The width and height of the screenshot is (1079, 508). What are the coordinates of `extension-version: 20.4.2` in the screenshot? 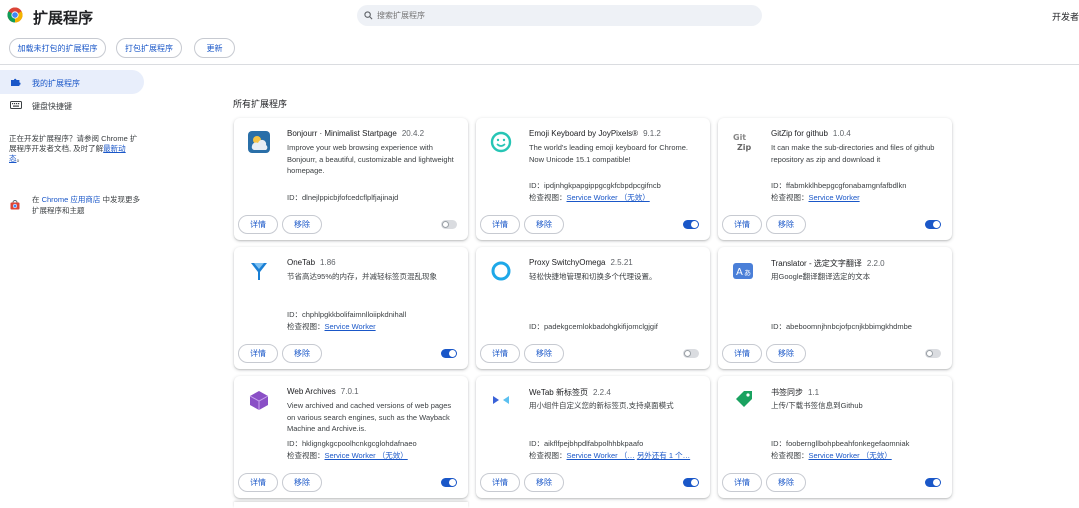 It's located at (413, 133).